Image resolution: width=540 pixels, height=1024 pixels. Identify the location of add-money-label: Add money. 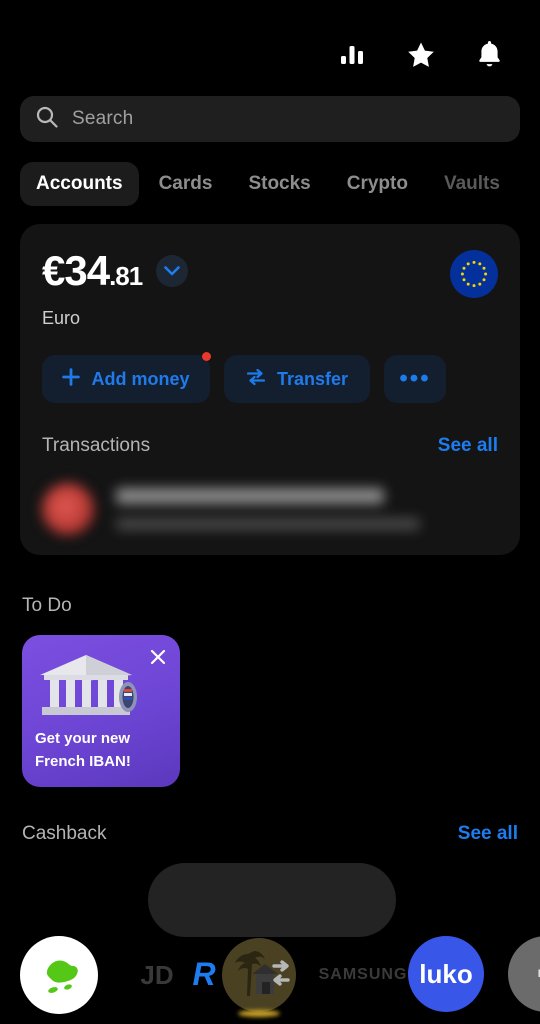
(140, 378).